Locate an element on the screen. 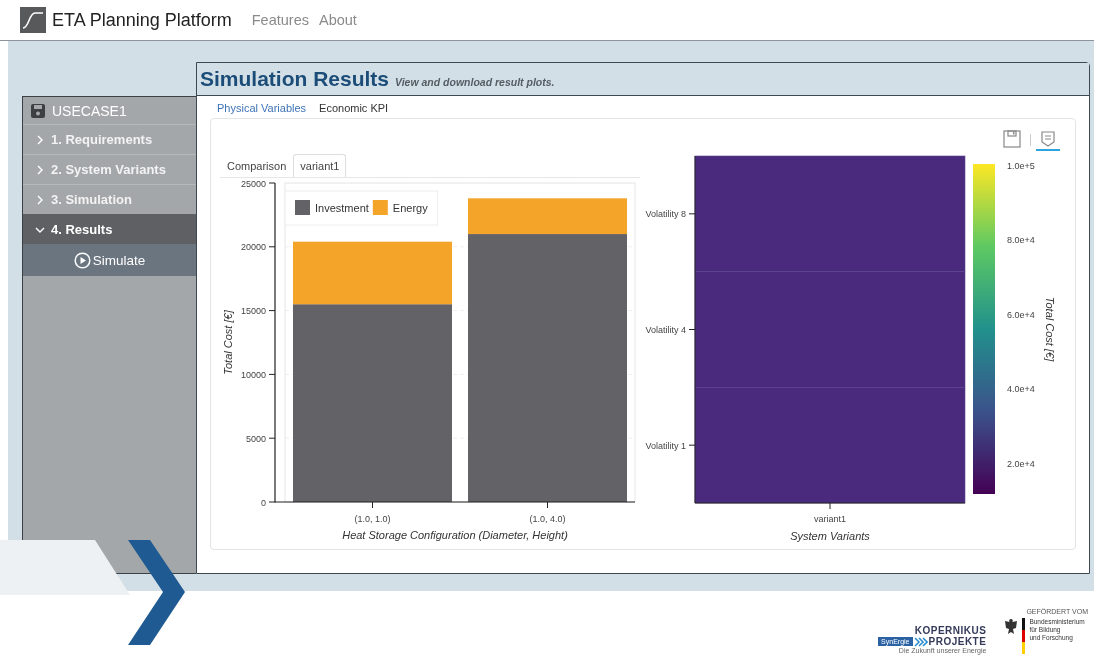 The image size is (1094, 659). flag-stripe is located at coordinates (1024, 636).